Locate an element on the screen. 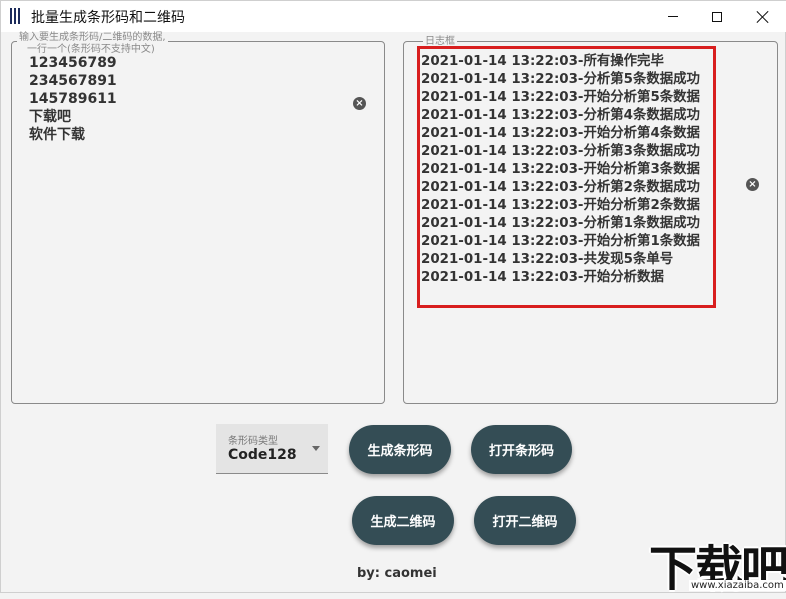 The width and height of the screenshot is (786, 599). input-line: 软件下载 is located at coordinates (57, 135).